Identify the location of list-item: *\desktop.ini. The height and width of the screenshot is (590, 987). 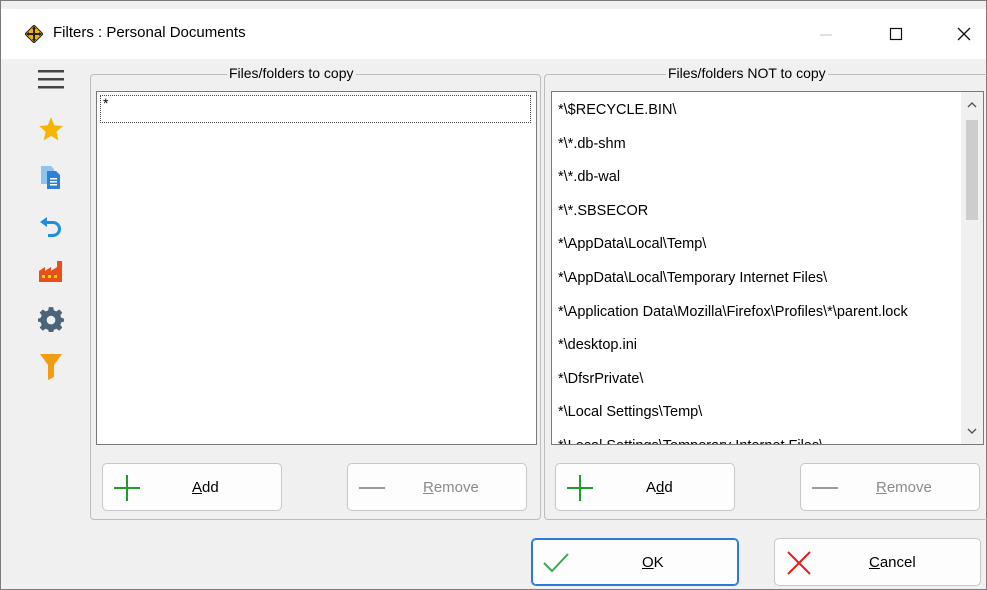
(757, 346).